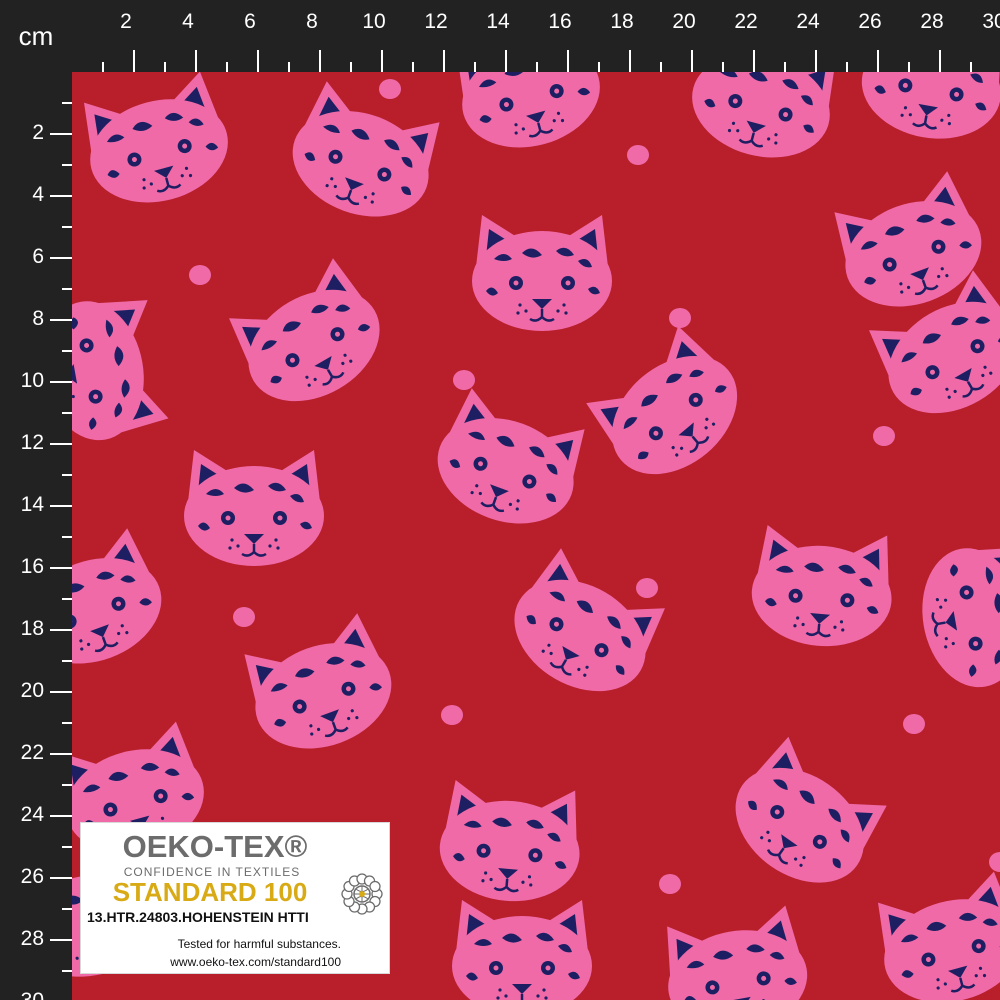  Describe the element at coordinates (32, 628) in the screenshot. I see `ruler-left-label: 18` at that location.